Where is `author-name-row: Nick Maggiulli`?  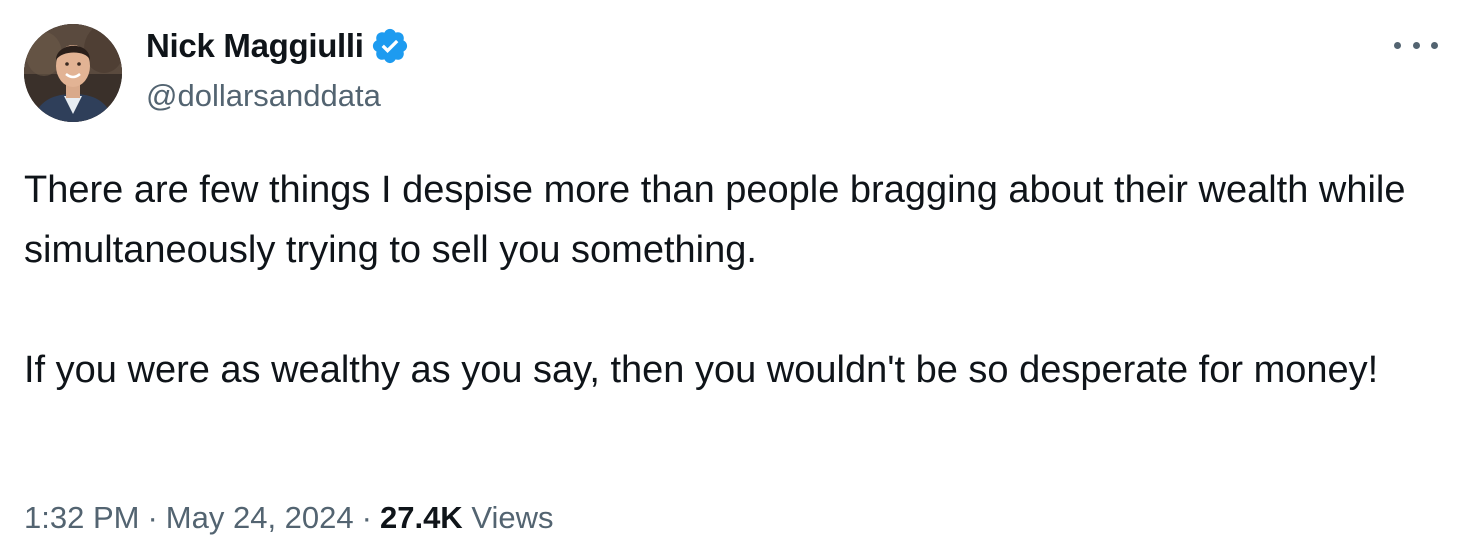
author-name-row: Nick Maggiulli is located at coordinates (278, 46).